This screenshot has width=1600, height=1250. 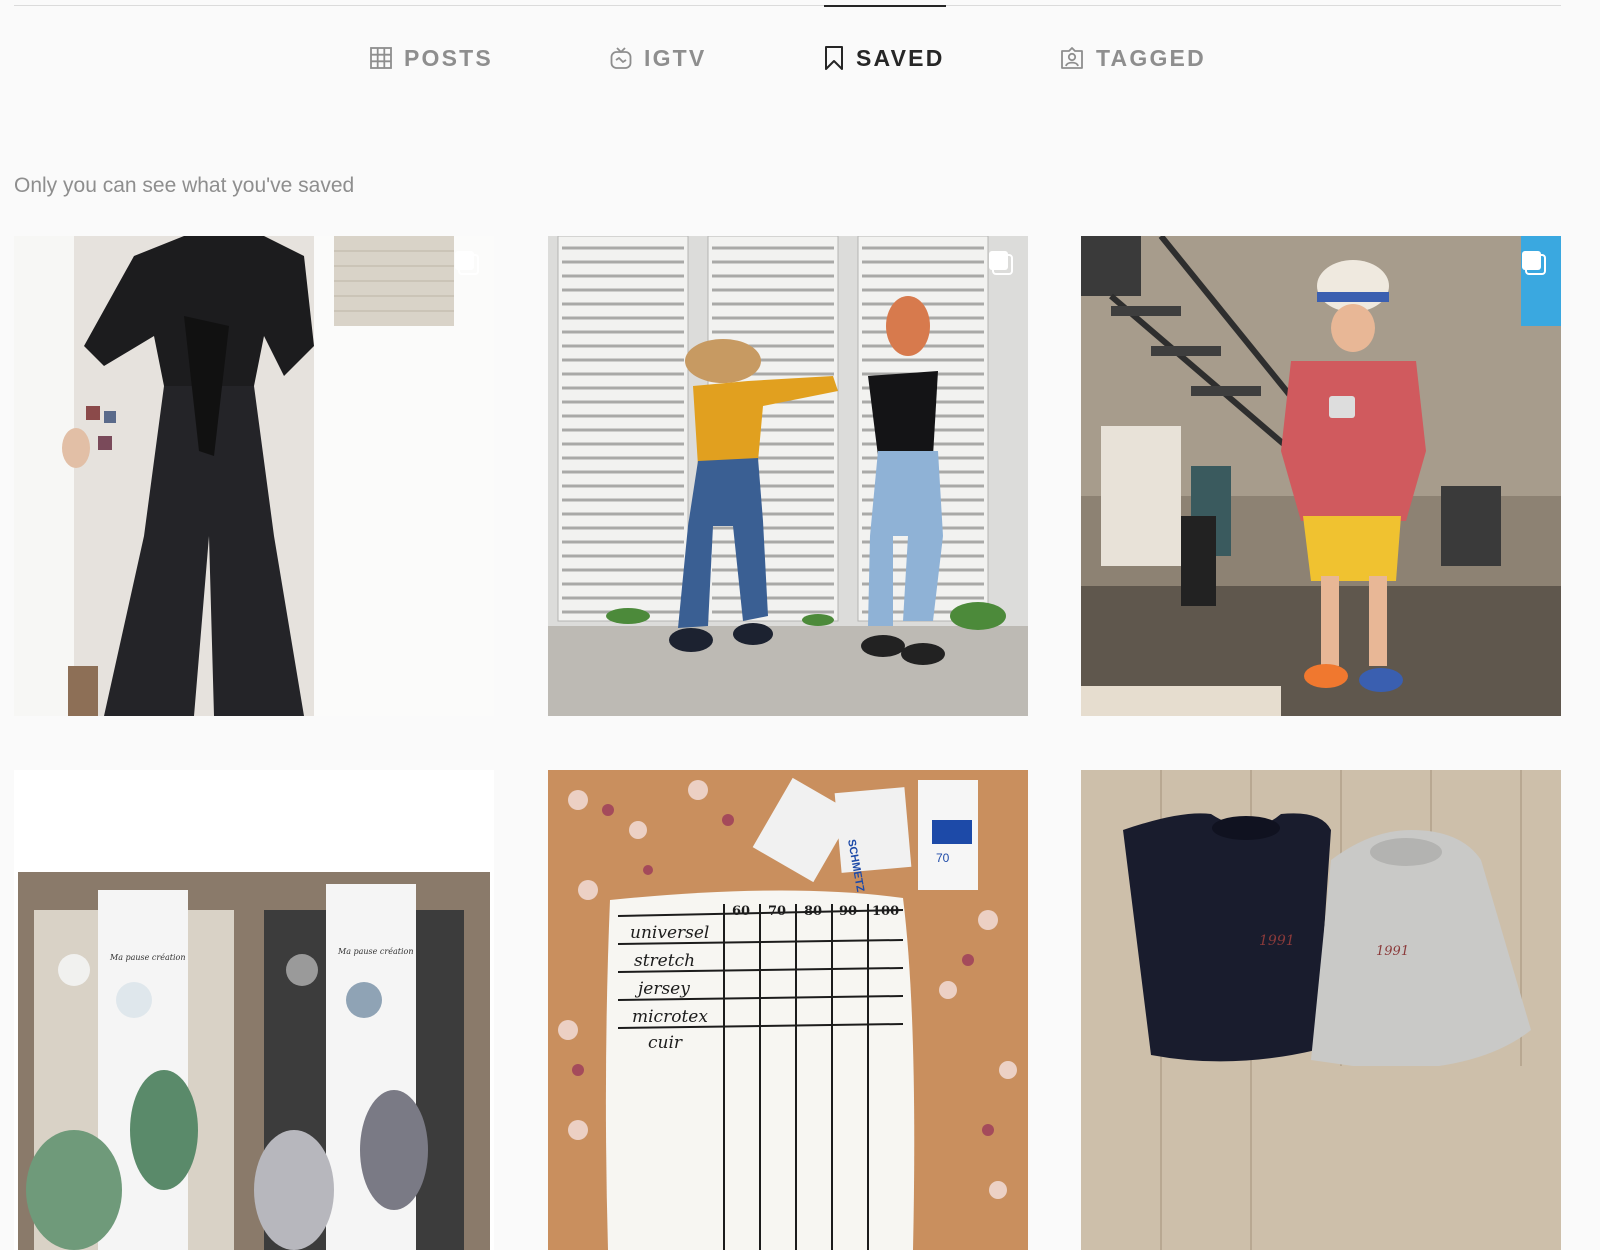 I want to click on tab-igtv: IGTV, so click(x=658, y=58).